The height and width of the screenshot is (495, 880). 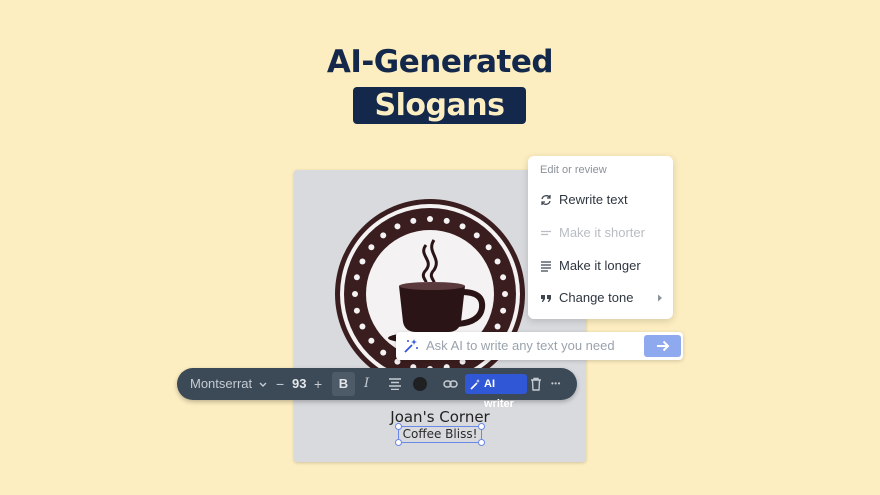 I want to click on shorter-lines-icon, so click(x=546, y=233).